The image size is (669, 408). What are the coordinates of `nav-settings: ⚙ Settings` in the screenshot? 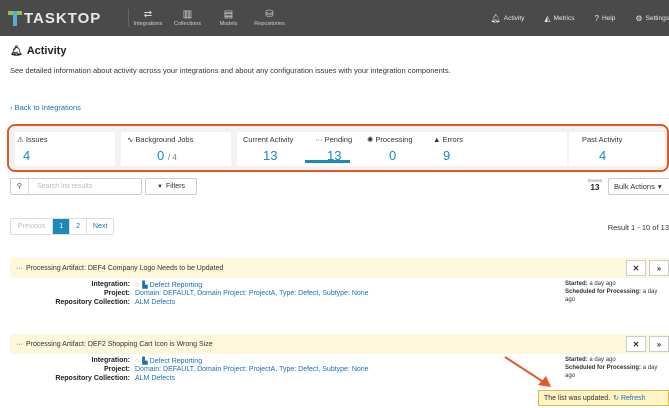 It's located at (652, 18).